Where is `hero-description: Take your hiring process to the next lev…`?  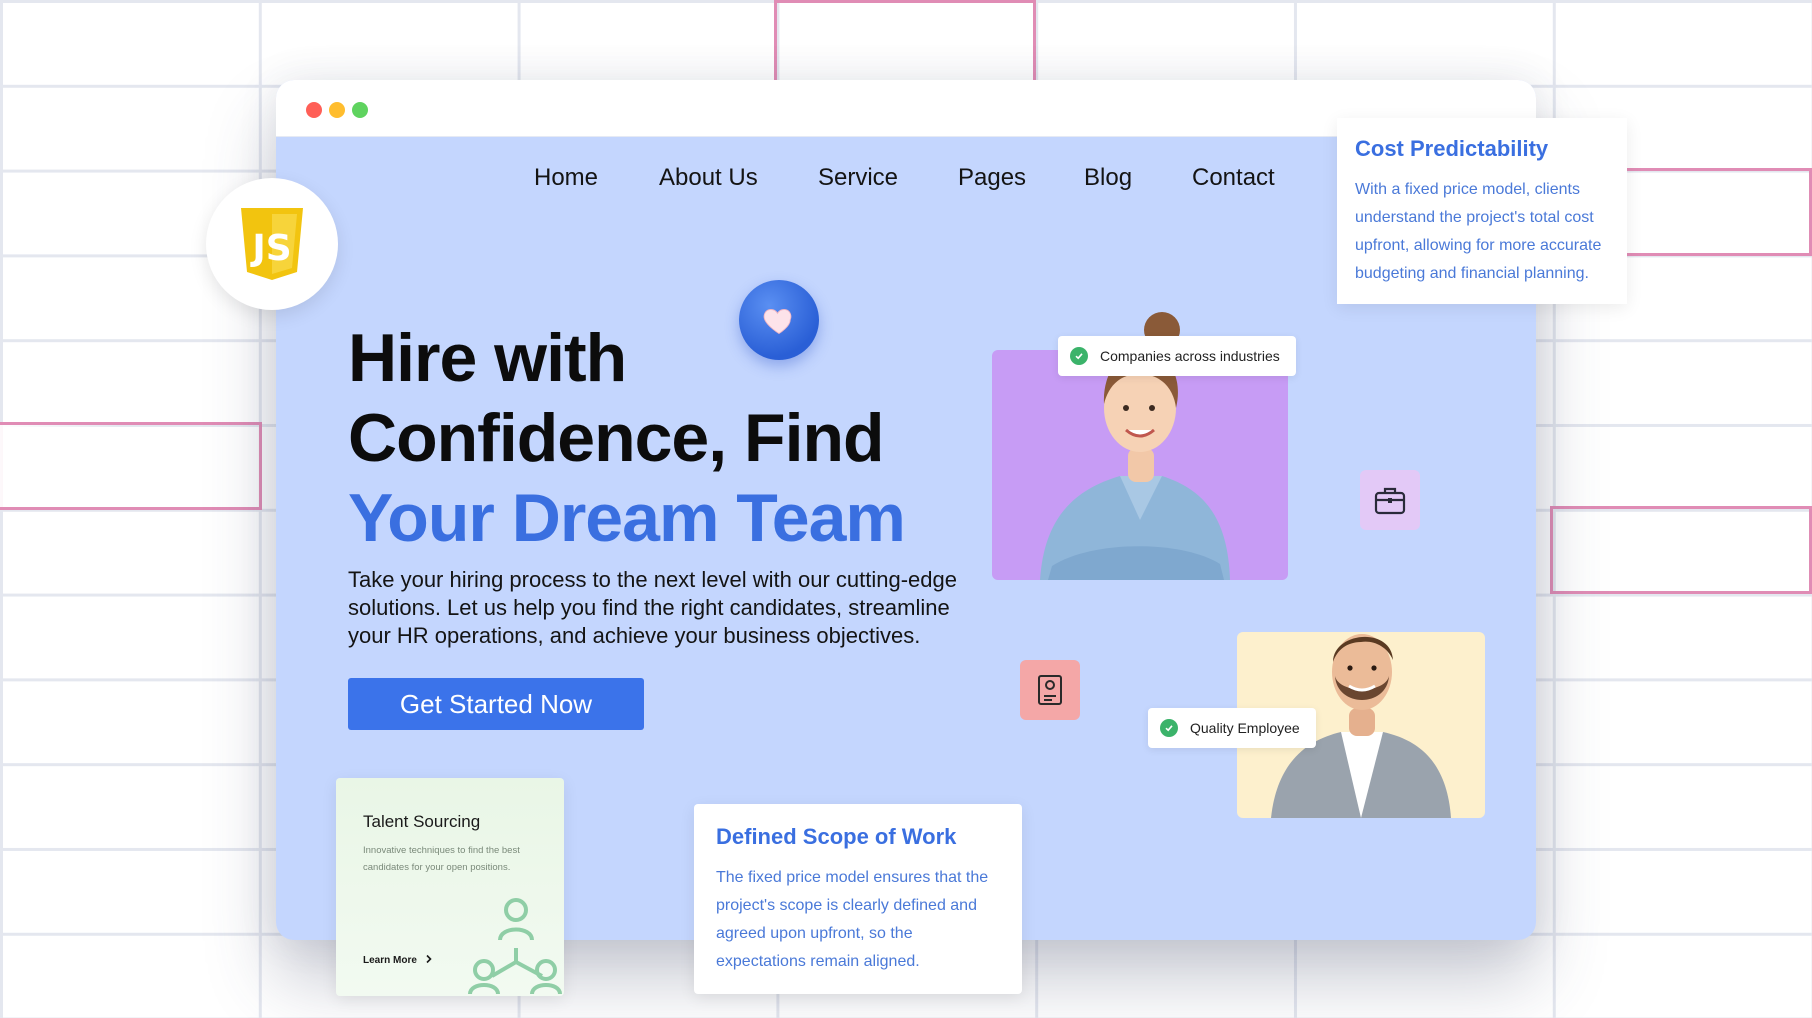
hero-description: Take your hiring process to the next lev… is located at coordinates (652, 607).